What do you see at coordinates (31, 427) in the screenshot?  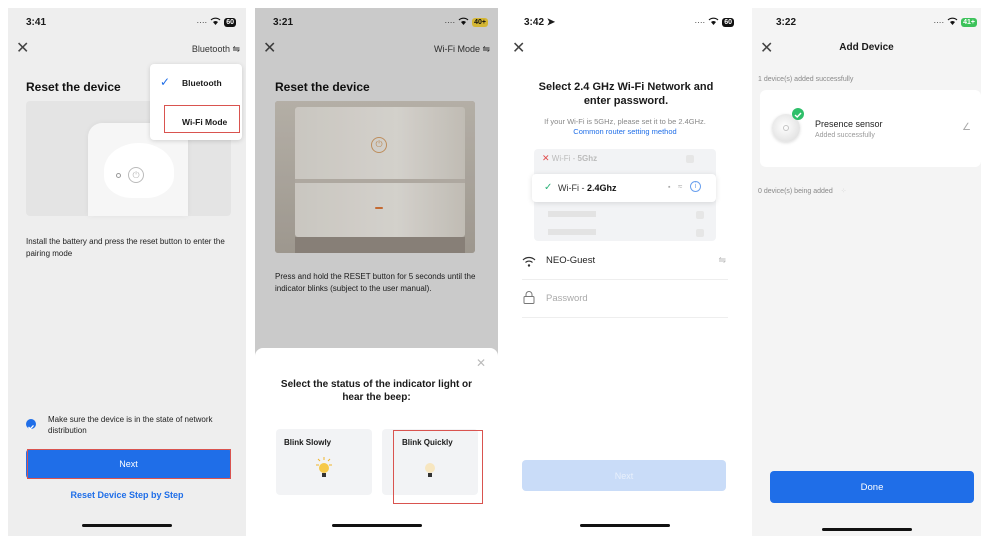 I see `check-icon` at bounding box center [31, 427].